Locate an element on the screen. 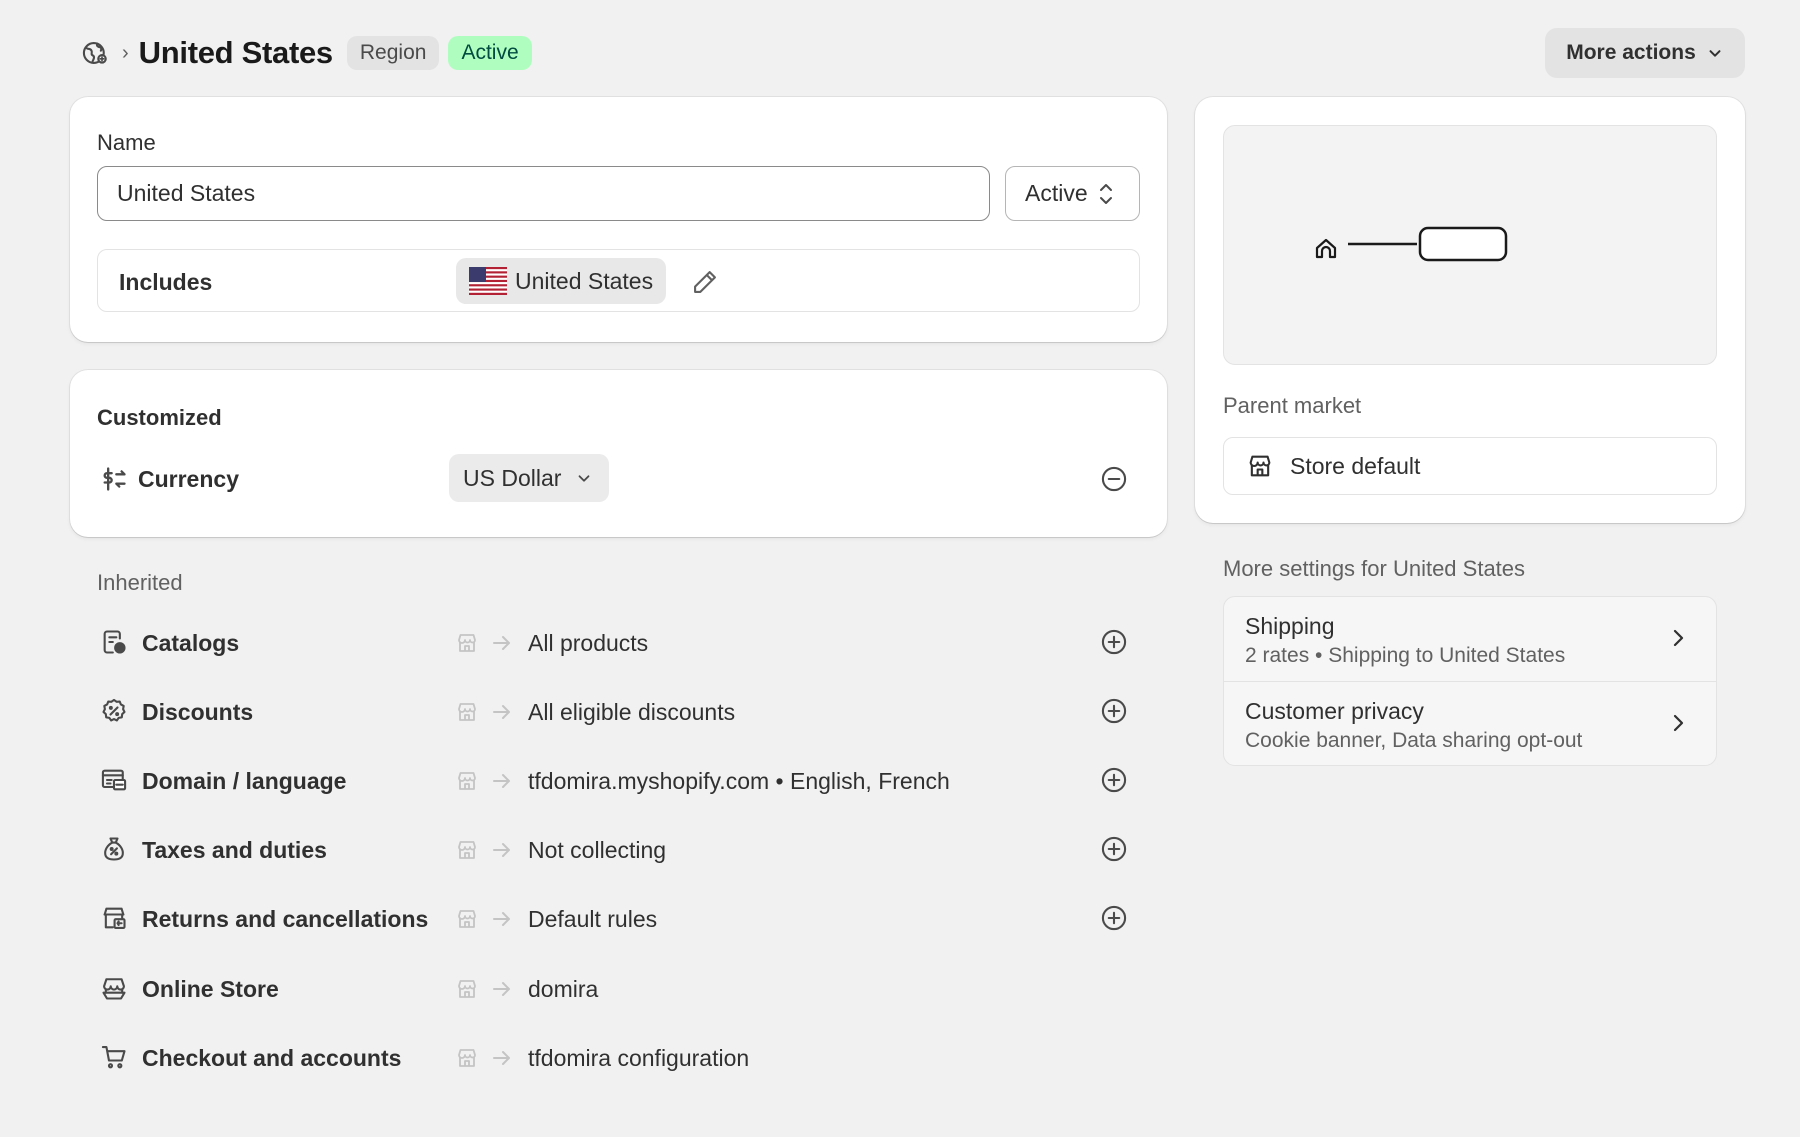 Image resolution: width=1800 pixels, height=1137 pixels. inherited-title: Inherited is located at coordinates (140, 582).